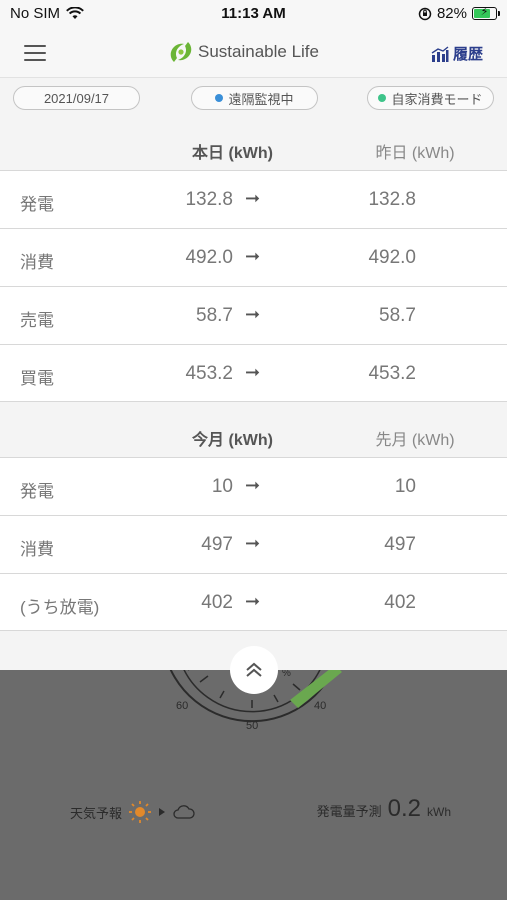 The image size is (507, 900). I want to click on generation-forecast: 発電量予測 0.2 kWh, so click(384, 809).